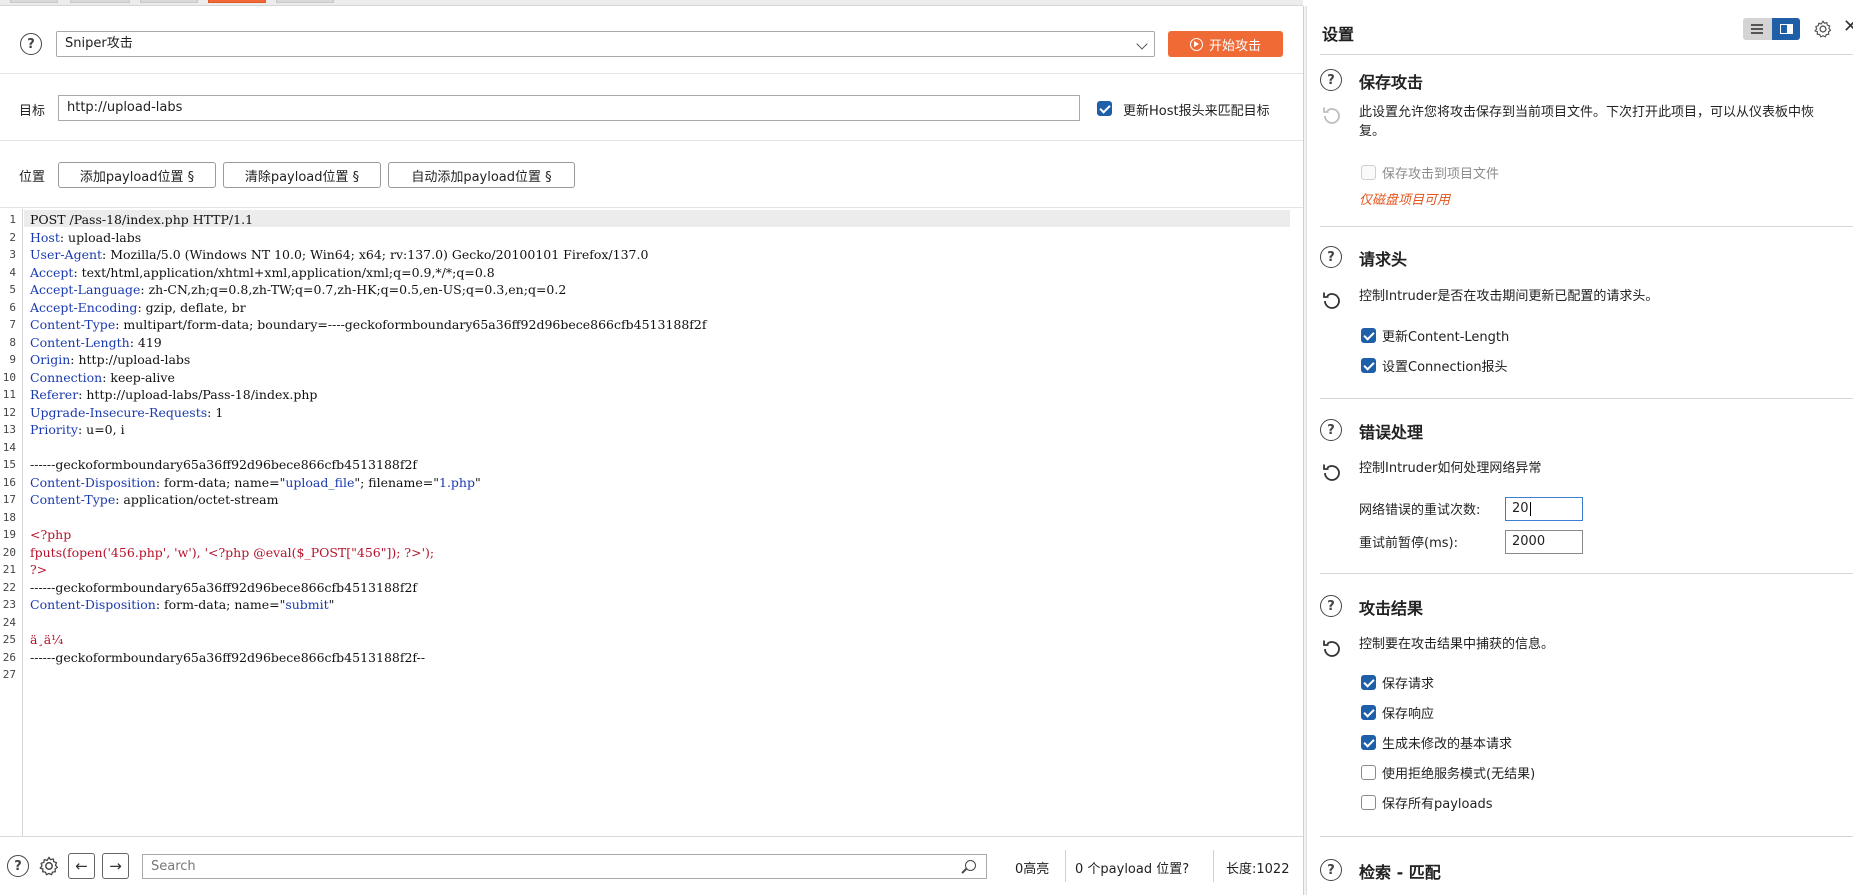 The width and height of the screenshot is (1853, 895). Describe the element at coordinates (1368, 172) in the screenshot. I see `save-attack-checkbox` at that location.